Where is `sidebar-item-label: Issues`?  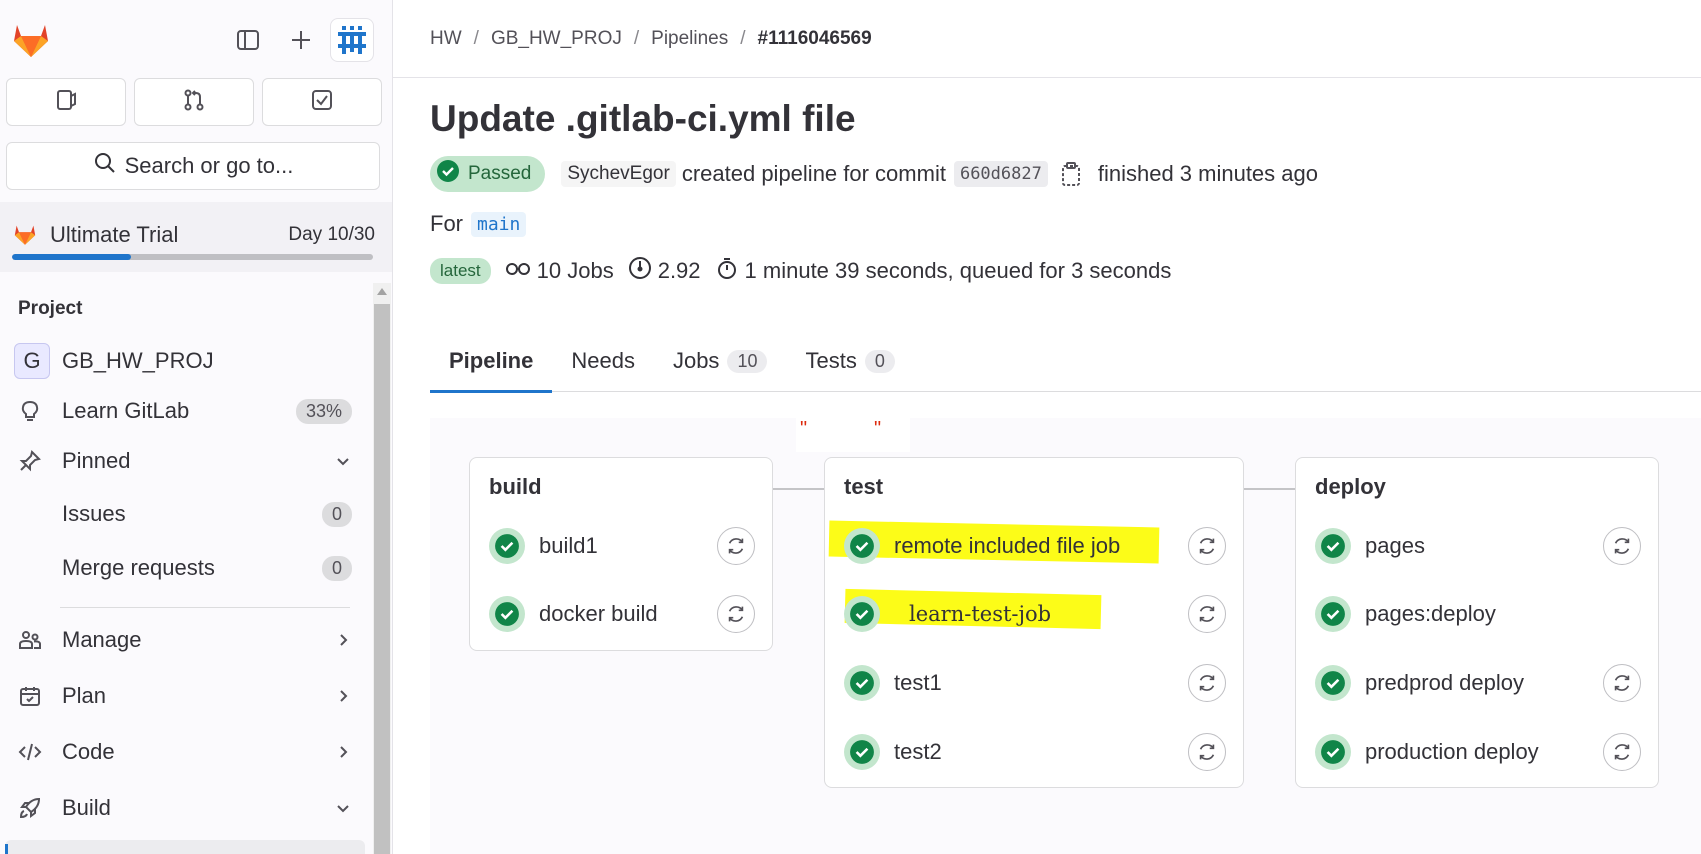 sidebar-item-label: Issues is located at coordinates (94, 513).